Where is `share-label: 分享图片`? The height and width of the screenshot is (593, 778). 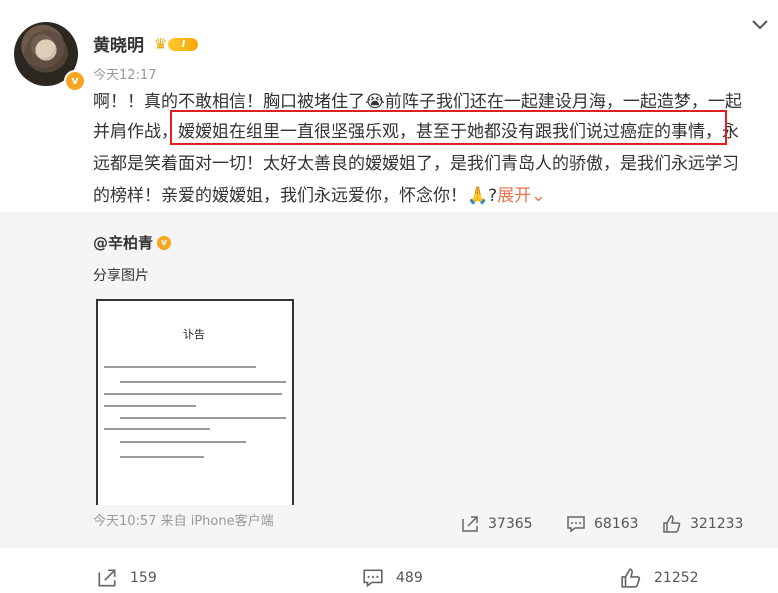 share-label: 分享图片 is located at coordinates (121, 276).